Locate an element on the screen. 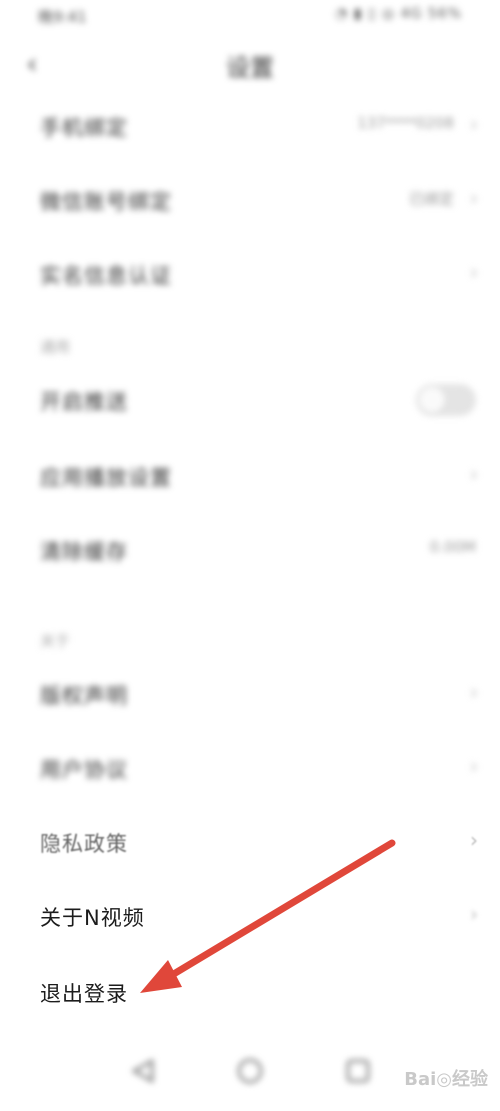  arrow-head is located at coordinates (161, 976).